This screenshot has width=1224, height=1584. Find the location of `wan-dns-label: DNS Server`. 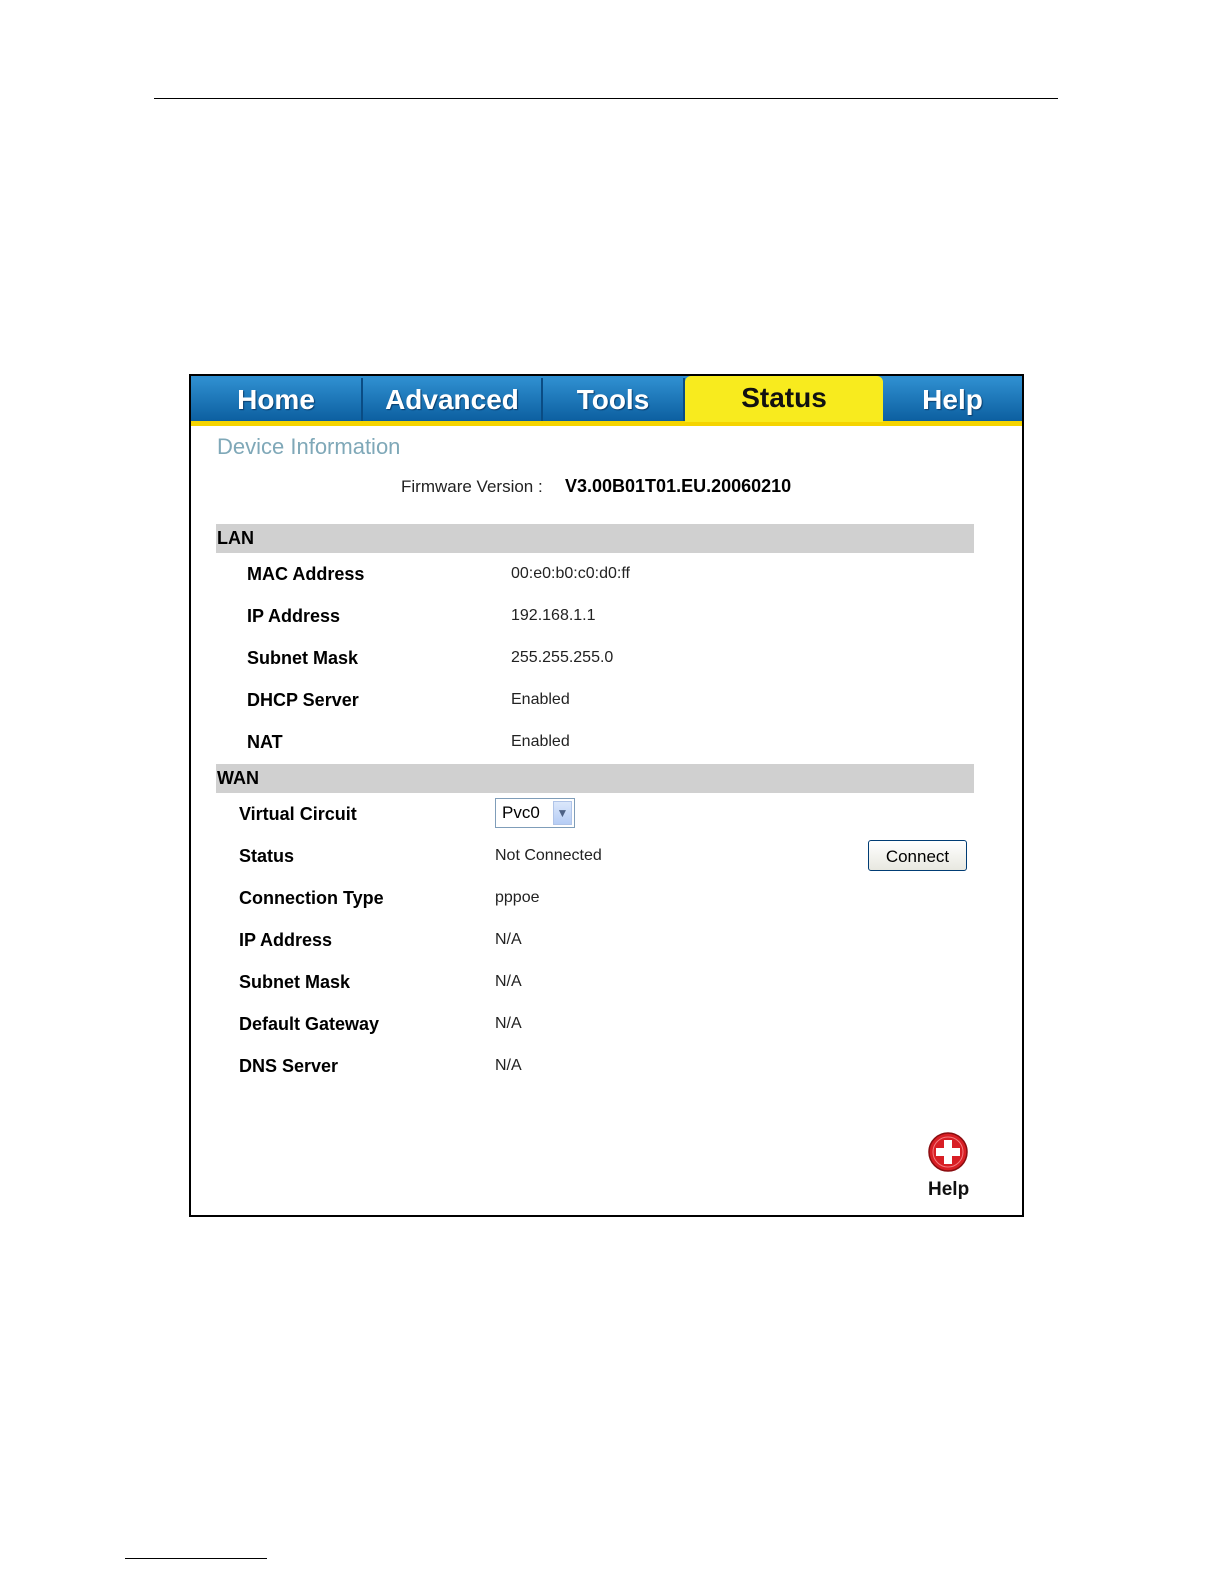

wan-dns-label: DNS Server is located at coordinates (289, 1066).